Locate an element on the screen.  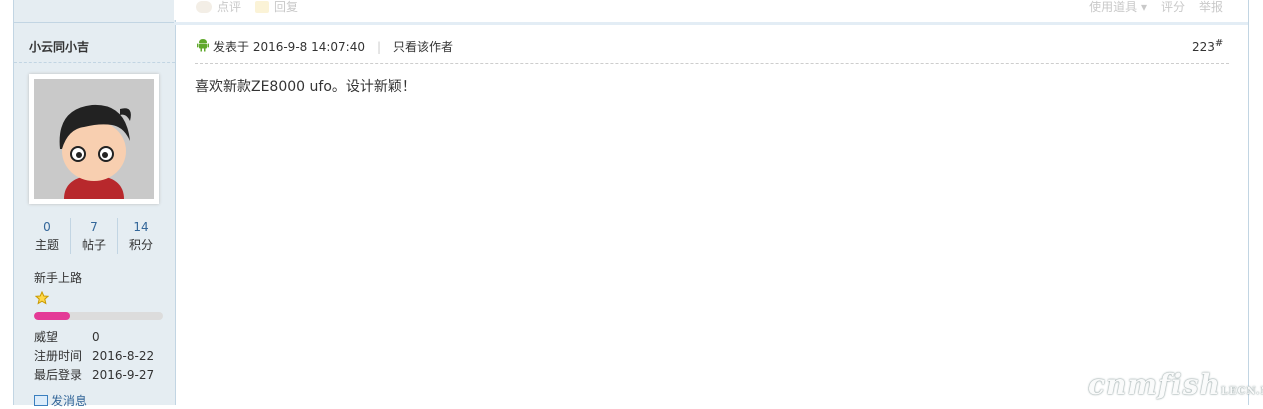
rate-button: 评分 is located at coordinates (1173, 7).